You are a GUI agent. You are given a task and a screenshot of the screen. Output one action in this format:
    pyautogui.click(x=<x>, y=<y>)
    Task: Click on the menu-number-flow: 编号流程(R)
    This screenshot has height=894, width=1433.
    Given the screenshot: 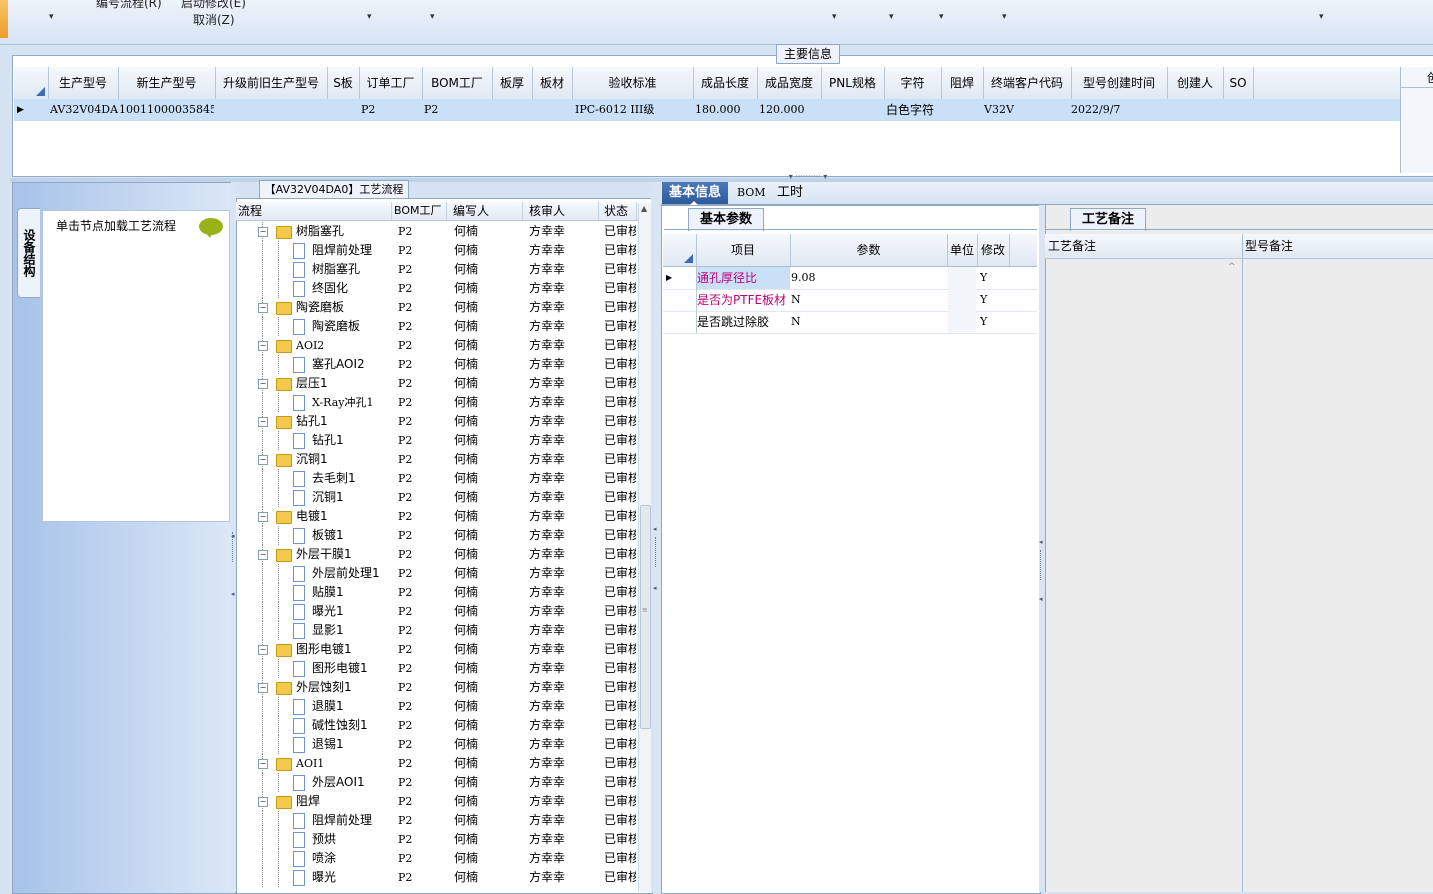 What is the action you would take?
    pyautogui.click(x=129, y=5)
    